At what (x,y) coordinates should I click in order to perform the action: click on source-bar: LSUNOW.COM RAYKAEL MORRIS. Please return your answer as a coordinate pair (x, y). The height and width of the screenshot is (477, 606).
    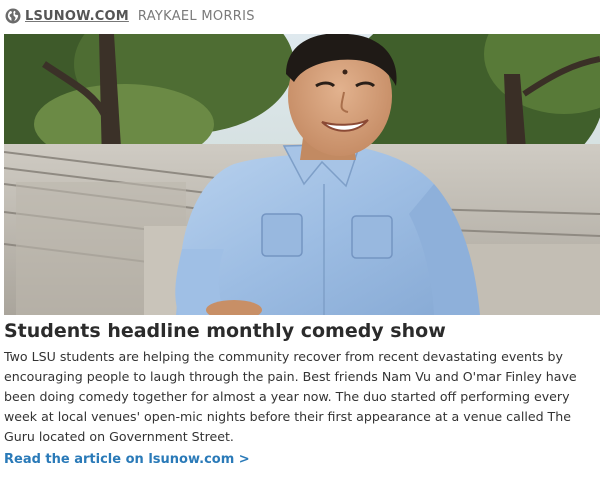
    Looking at the image, I should click on (130, 16).